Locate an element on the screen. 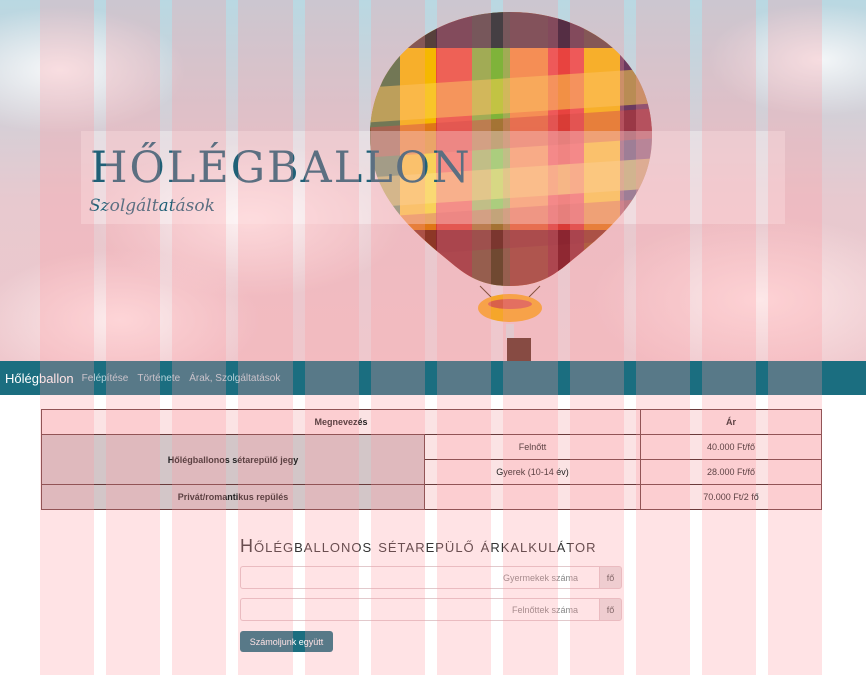 This screenshot has height=675, width=866. calculate-button: Számoljunk együtt is located at coordinates (286, 641).